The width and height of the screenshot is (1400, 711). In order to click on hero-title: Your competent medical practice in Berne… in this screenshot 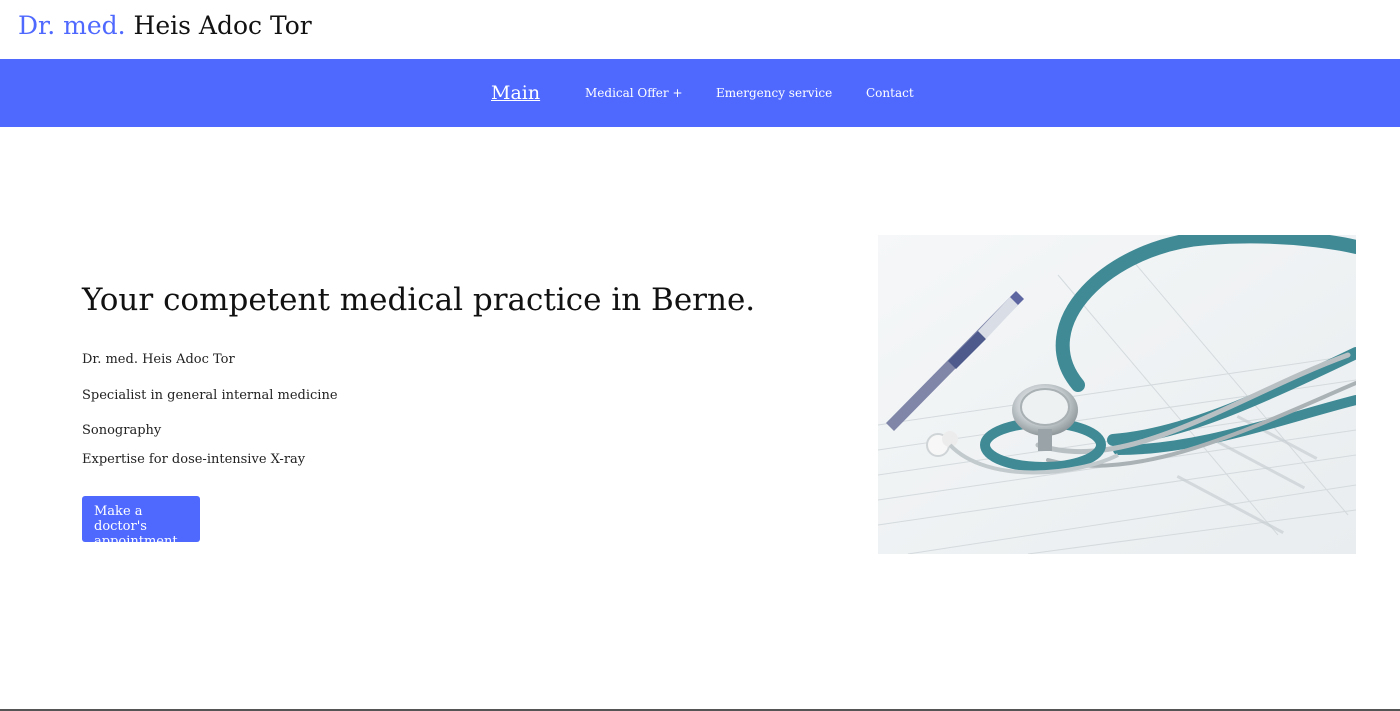, I will do `click(419, 300)`.